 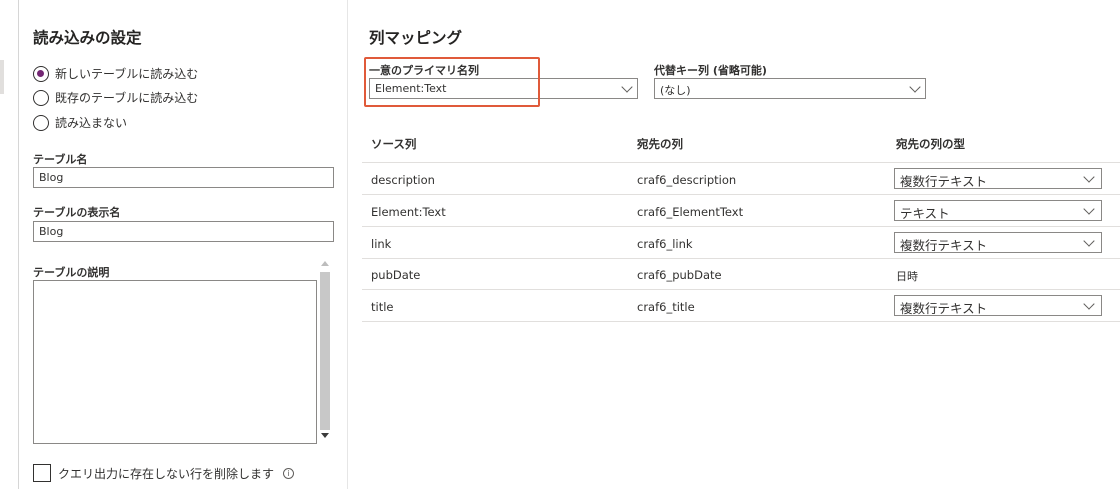 I want to click on delete-rows-checkbox: クエリ出力に存在しない行を削除します i, so click(x=164, y=473).